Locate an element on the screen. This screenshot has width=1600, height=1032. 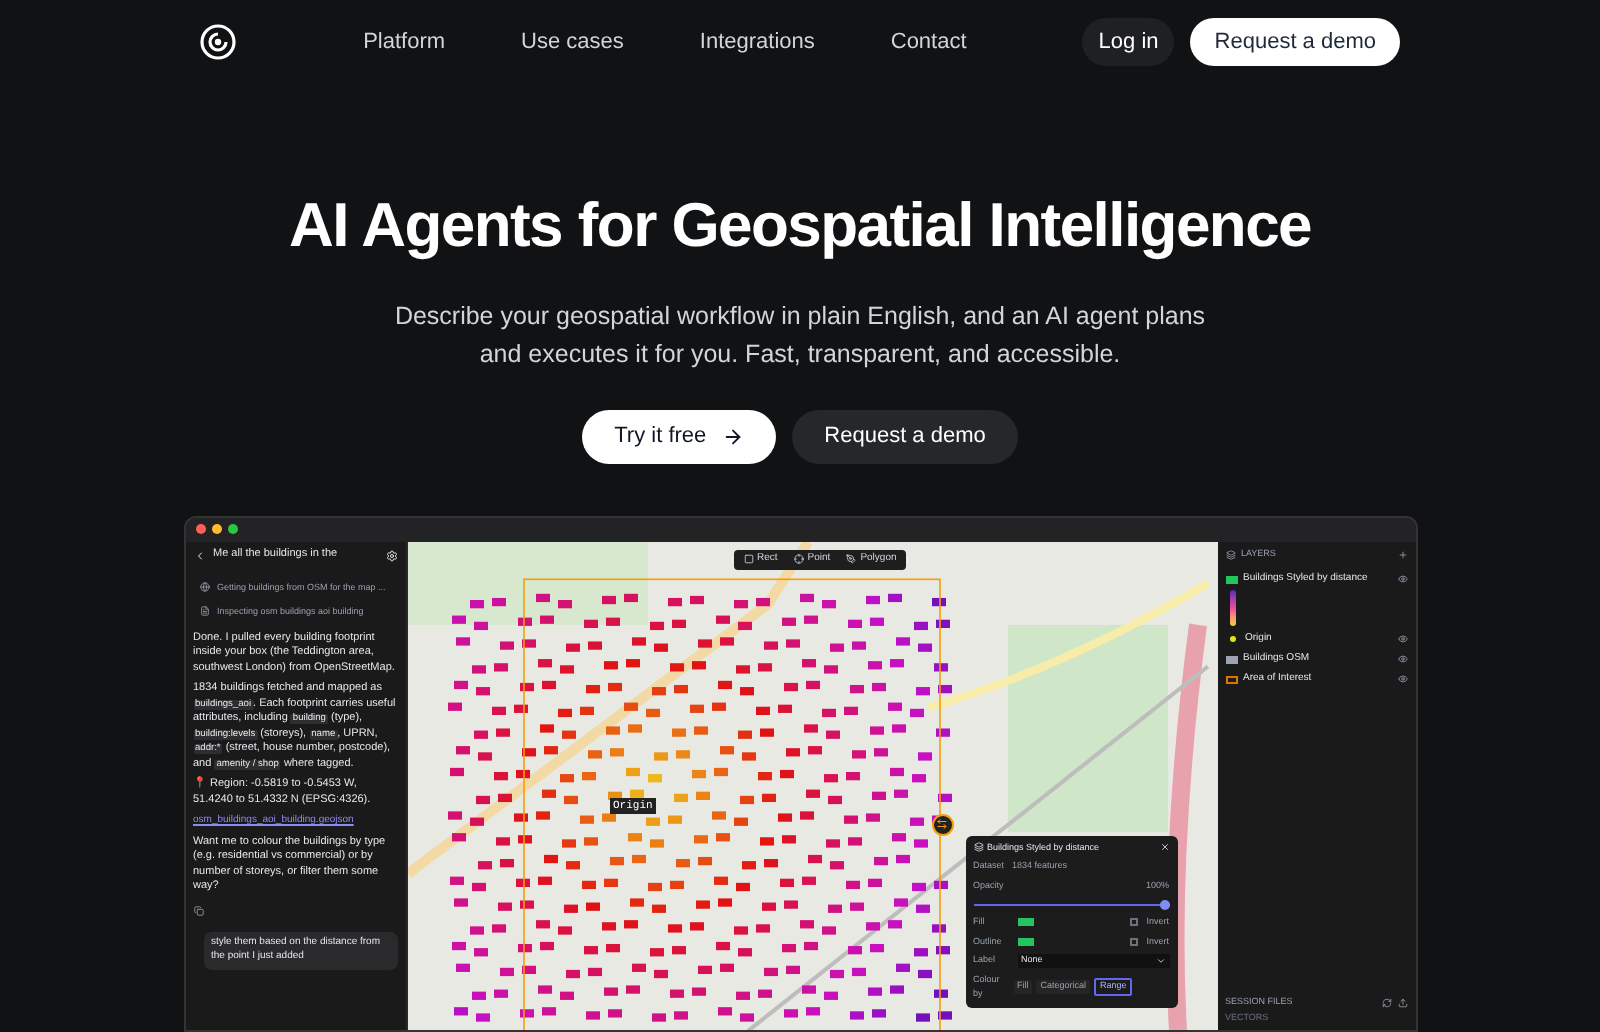
nav-link: Platform is located at coordinates (404, 42).